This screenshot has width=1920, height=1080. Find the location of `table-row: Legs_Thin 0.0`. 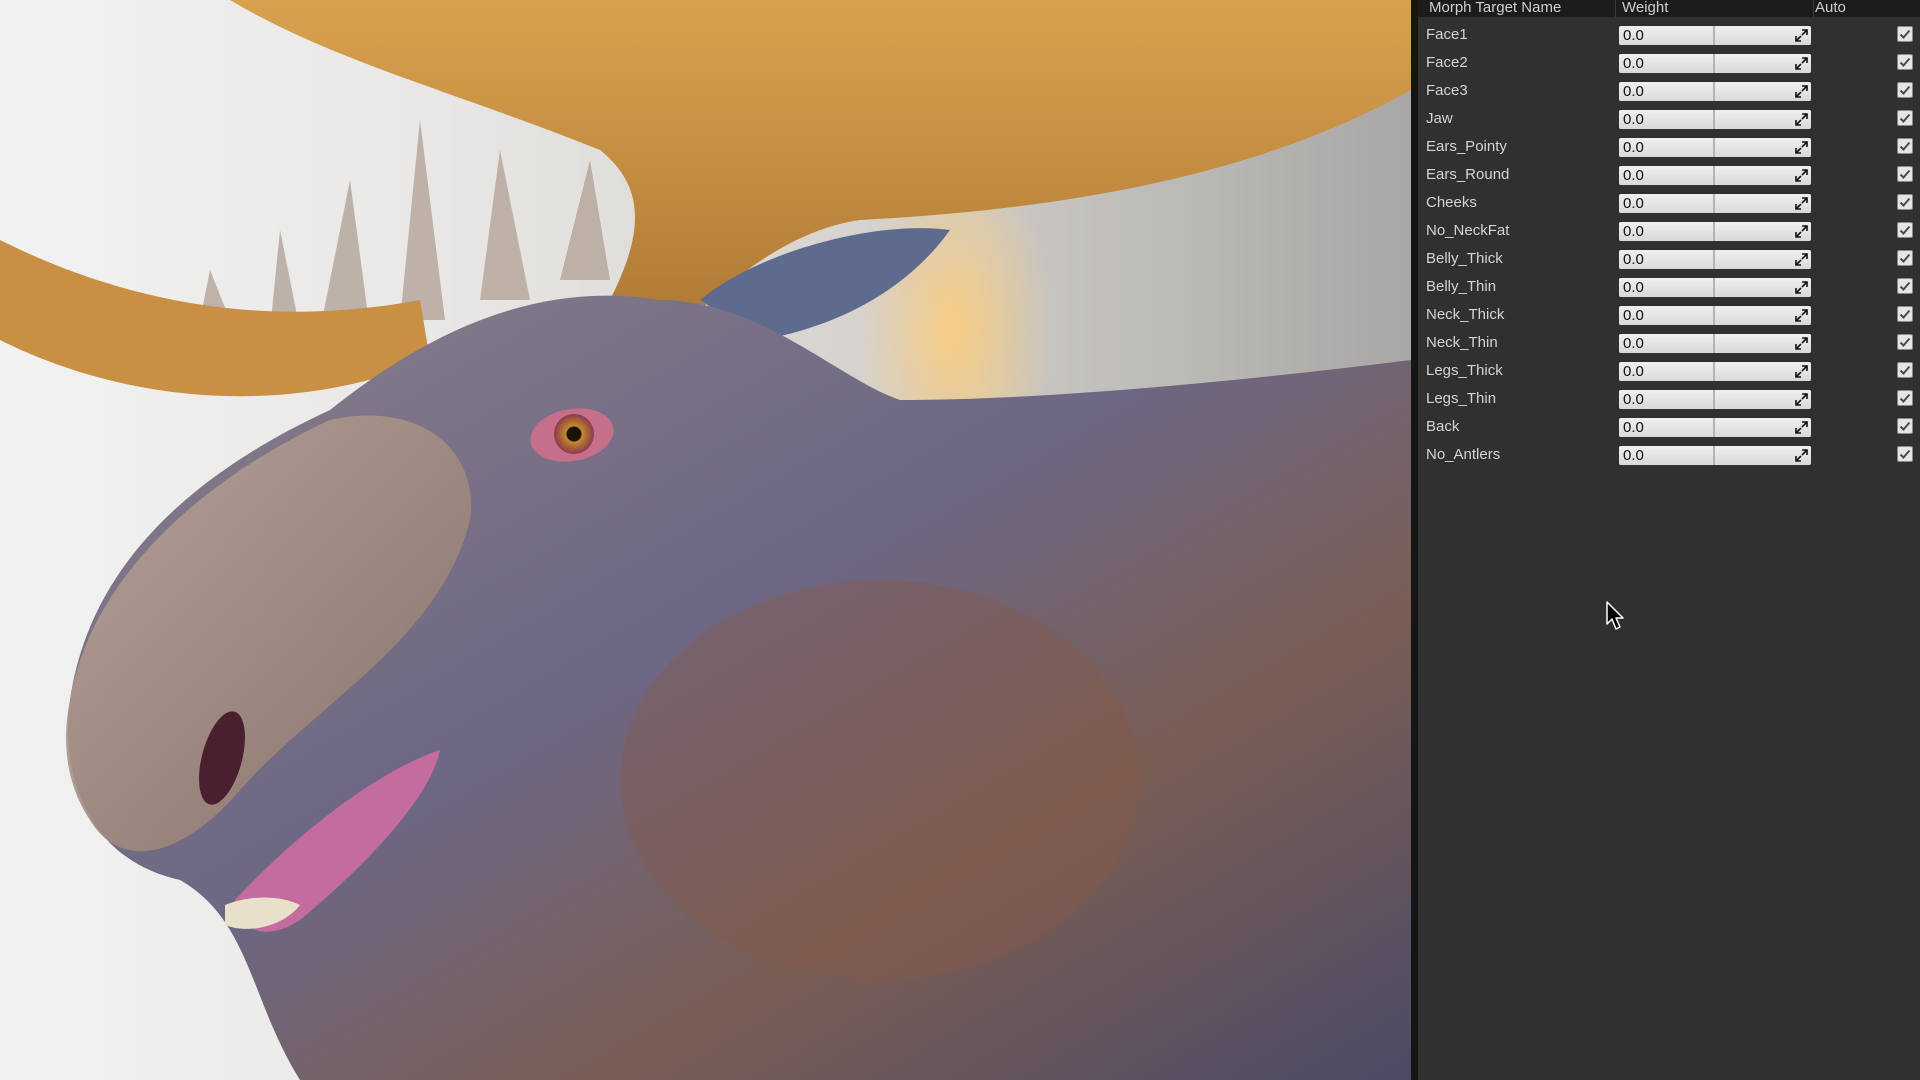

table-row: Legs_Thin 0.0 is located at coordinates (1669, 399).